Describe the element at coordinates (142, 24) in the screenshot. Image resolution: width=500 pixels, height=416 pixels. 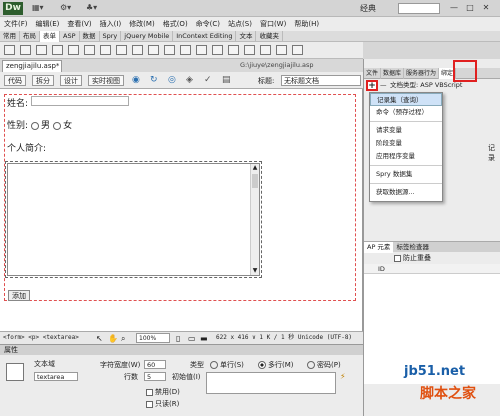
I see `menu-modify: 修改(M)` at that location.